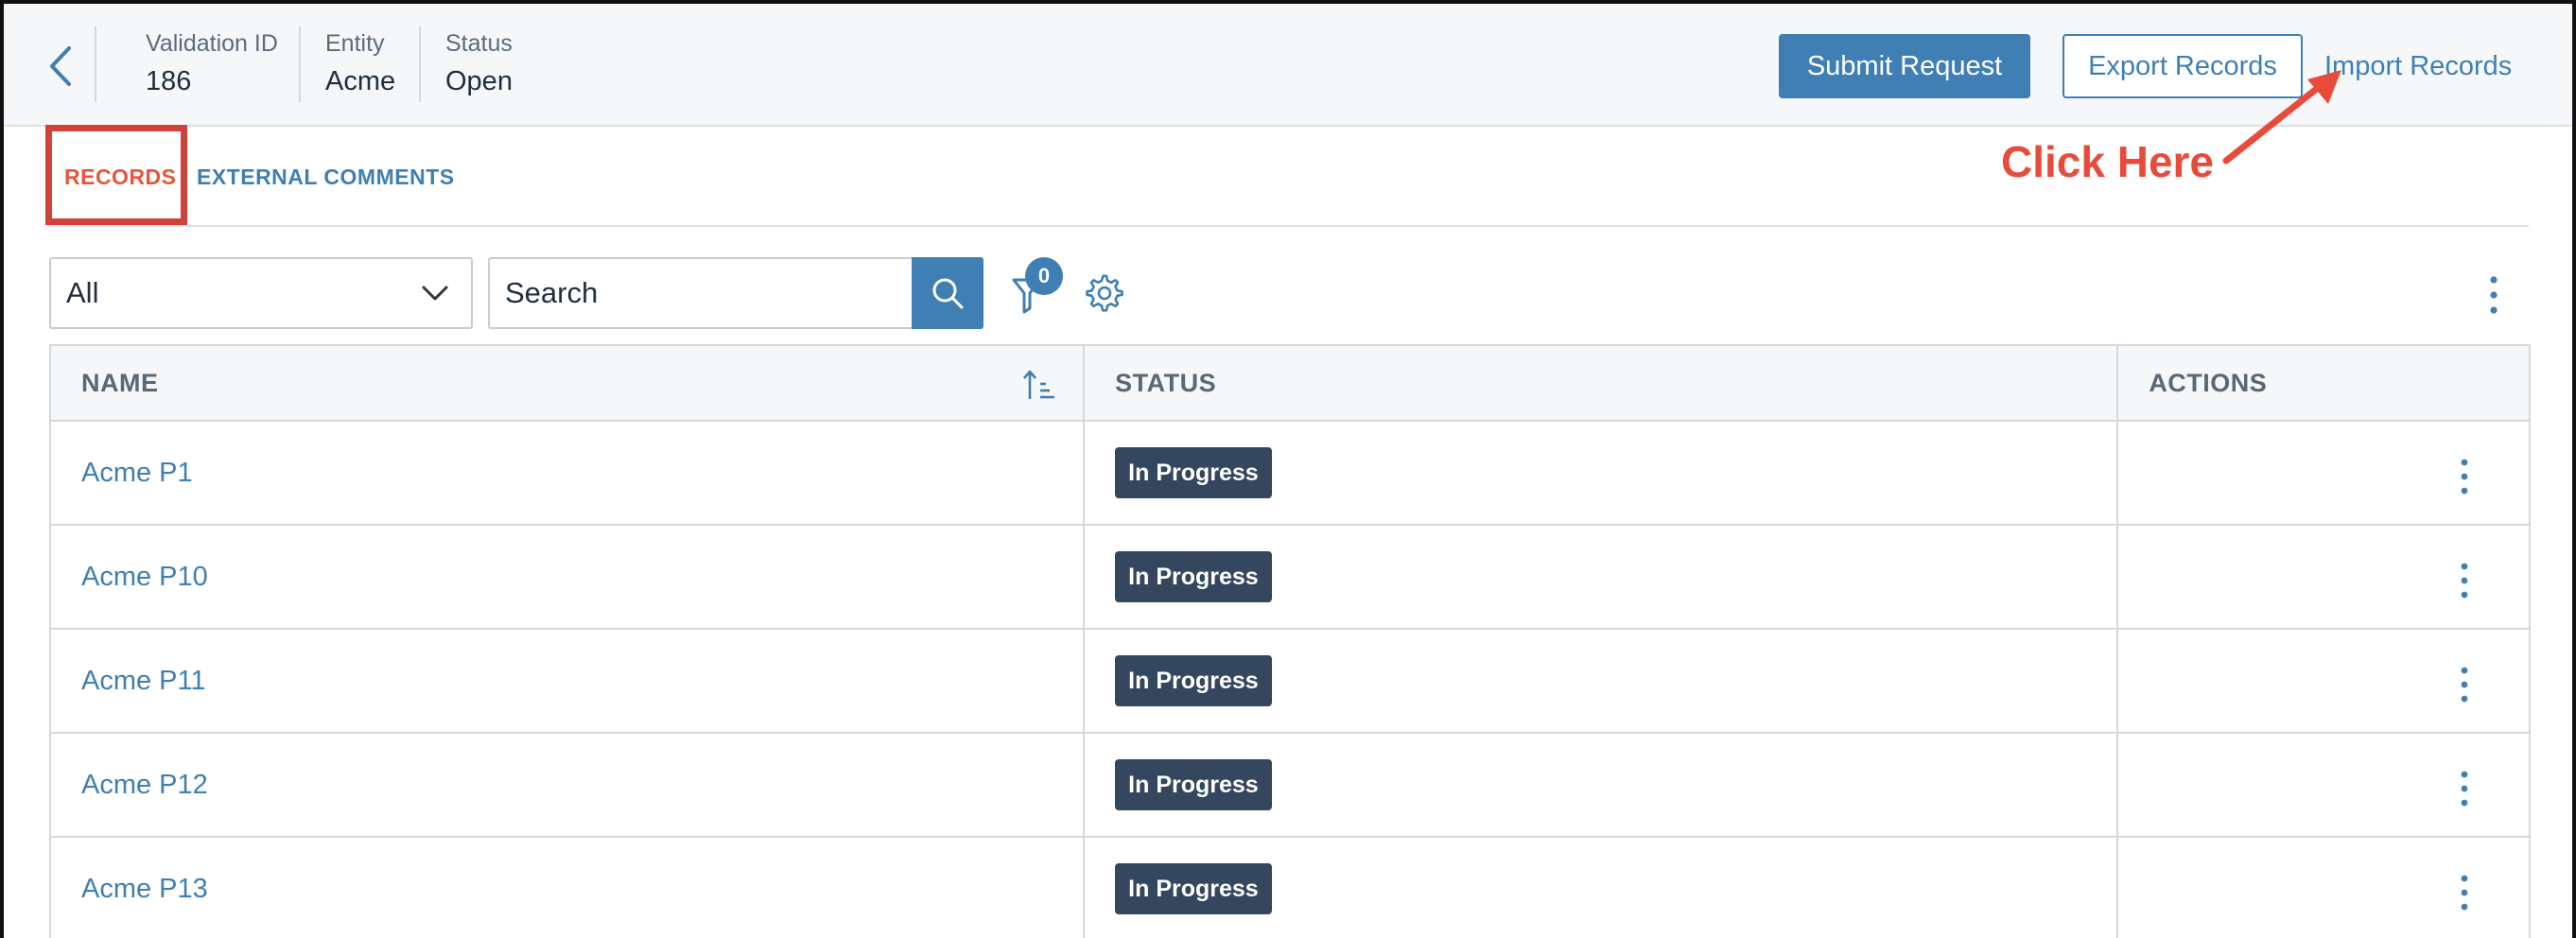 This screenshot has width=2576, height=938. What do you see at coordinates (2108, 161) in the screenshot?
I see `click-here-annotation: Click Here` at bounding box center [2108, 161].